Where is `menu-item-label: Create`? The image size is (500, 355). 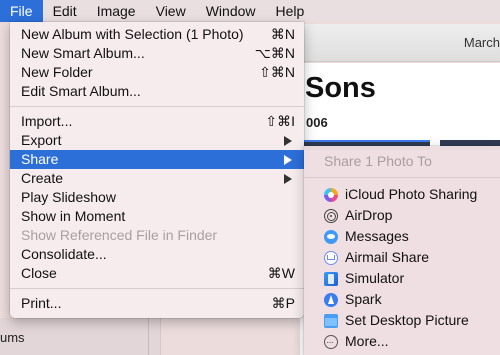 menu-item-label: Create is located at coordinates (42, 178).